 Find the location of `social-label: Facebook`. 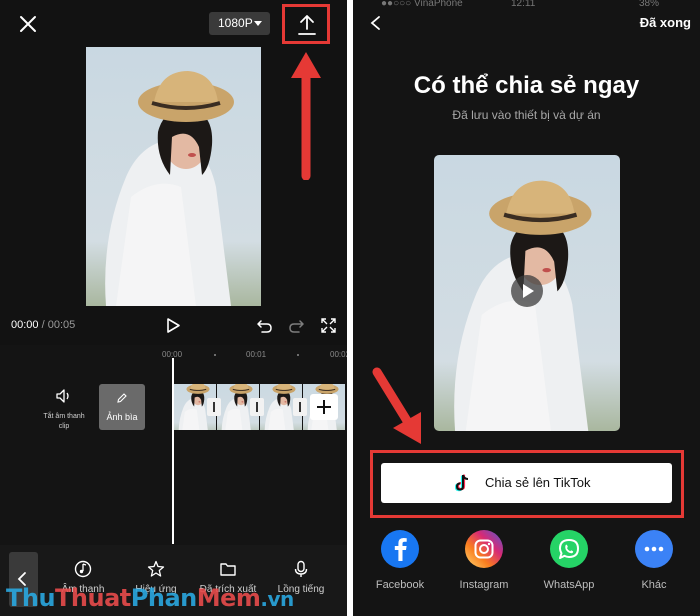

social-label: Facebook is located at coordinates (400, 585).